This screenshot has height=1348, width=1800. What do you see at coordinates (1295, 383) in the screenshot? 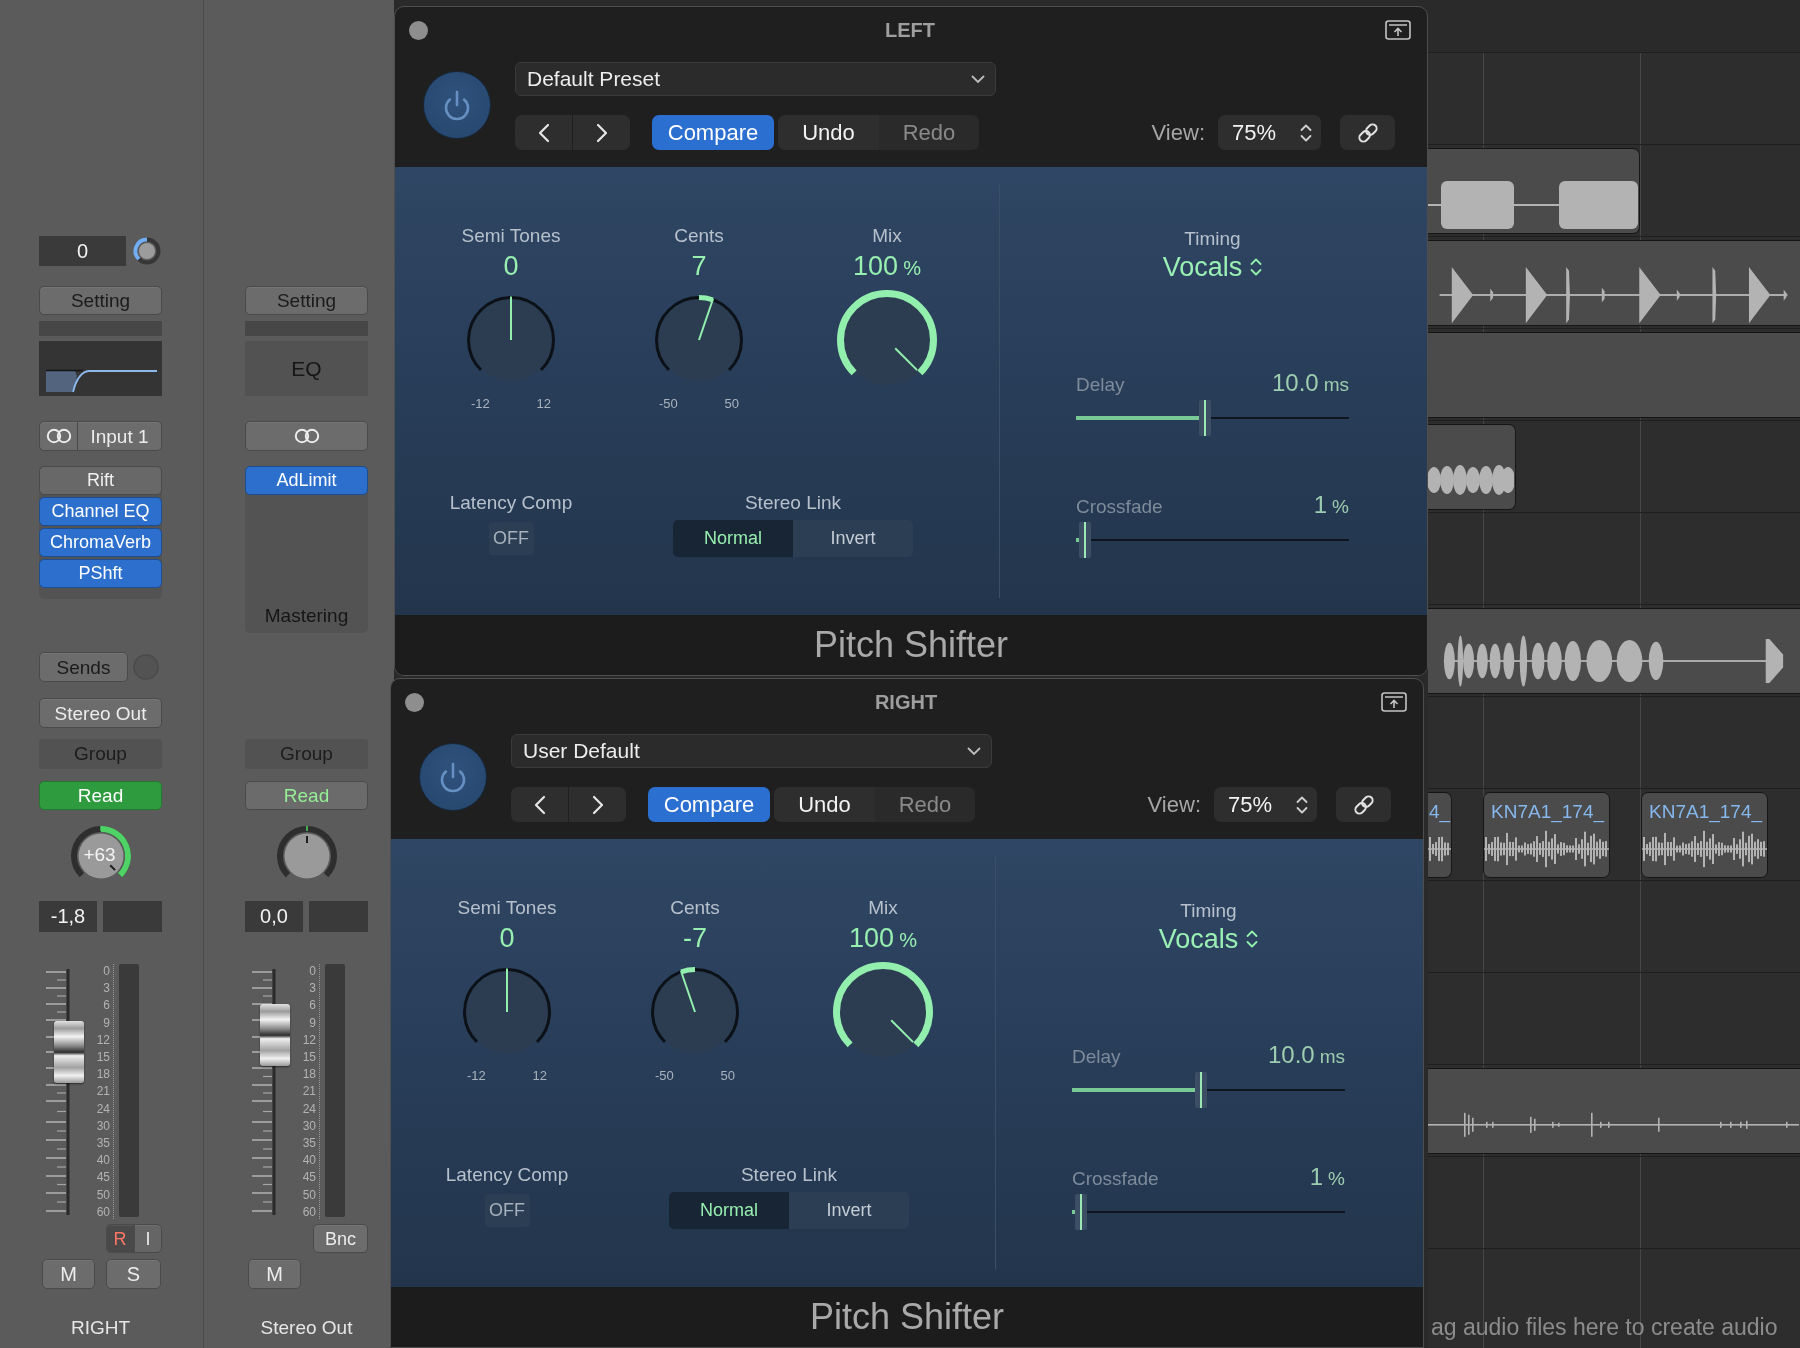
I see `slider-value: 10.0` at bounding box center [1295, 383].